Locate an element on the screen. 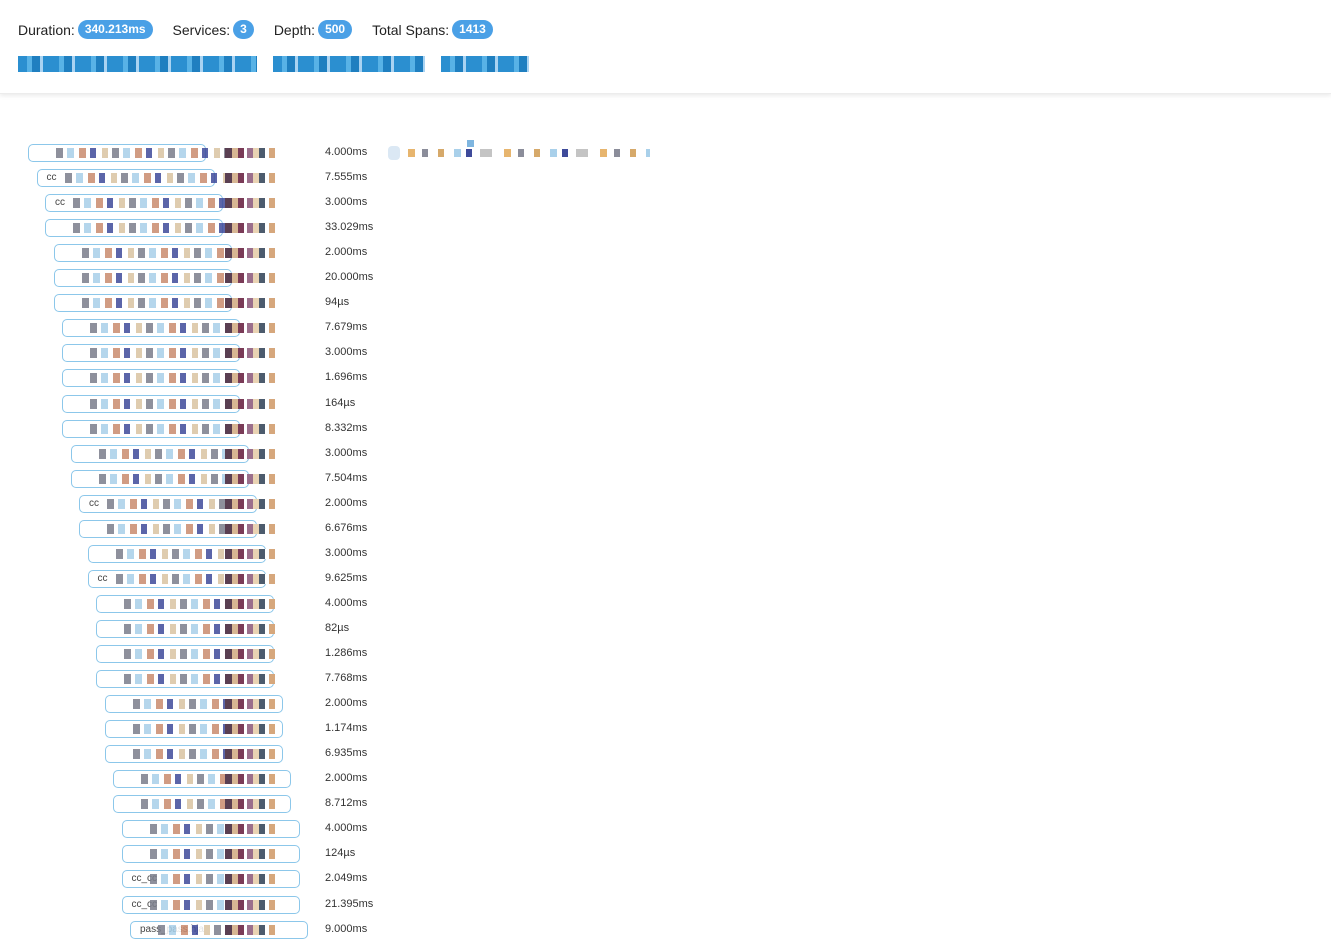  span-duration: 8.712ms is located at coordinates (346, 803).